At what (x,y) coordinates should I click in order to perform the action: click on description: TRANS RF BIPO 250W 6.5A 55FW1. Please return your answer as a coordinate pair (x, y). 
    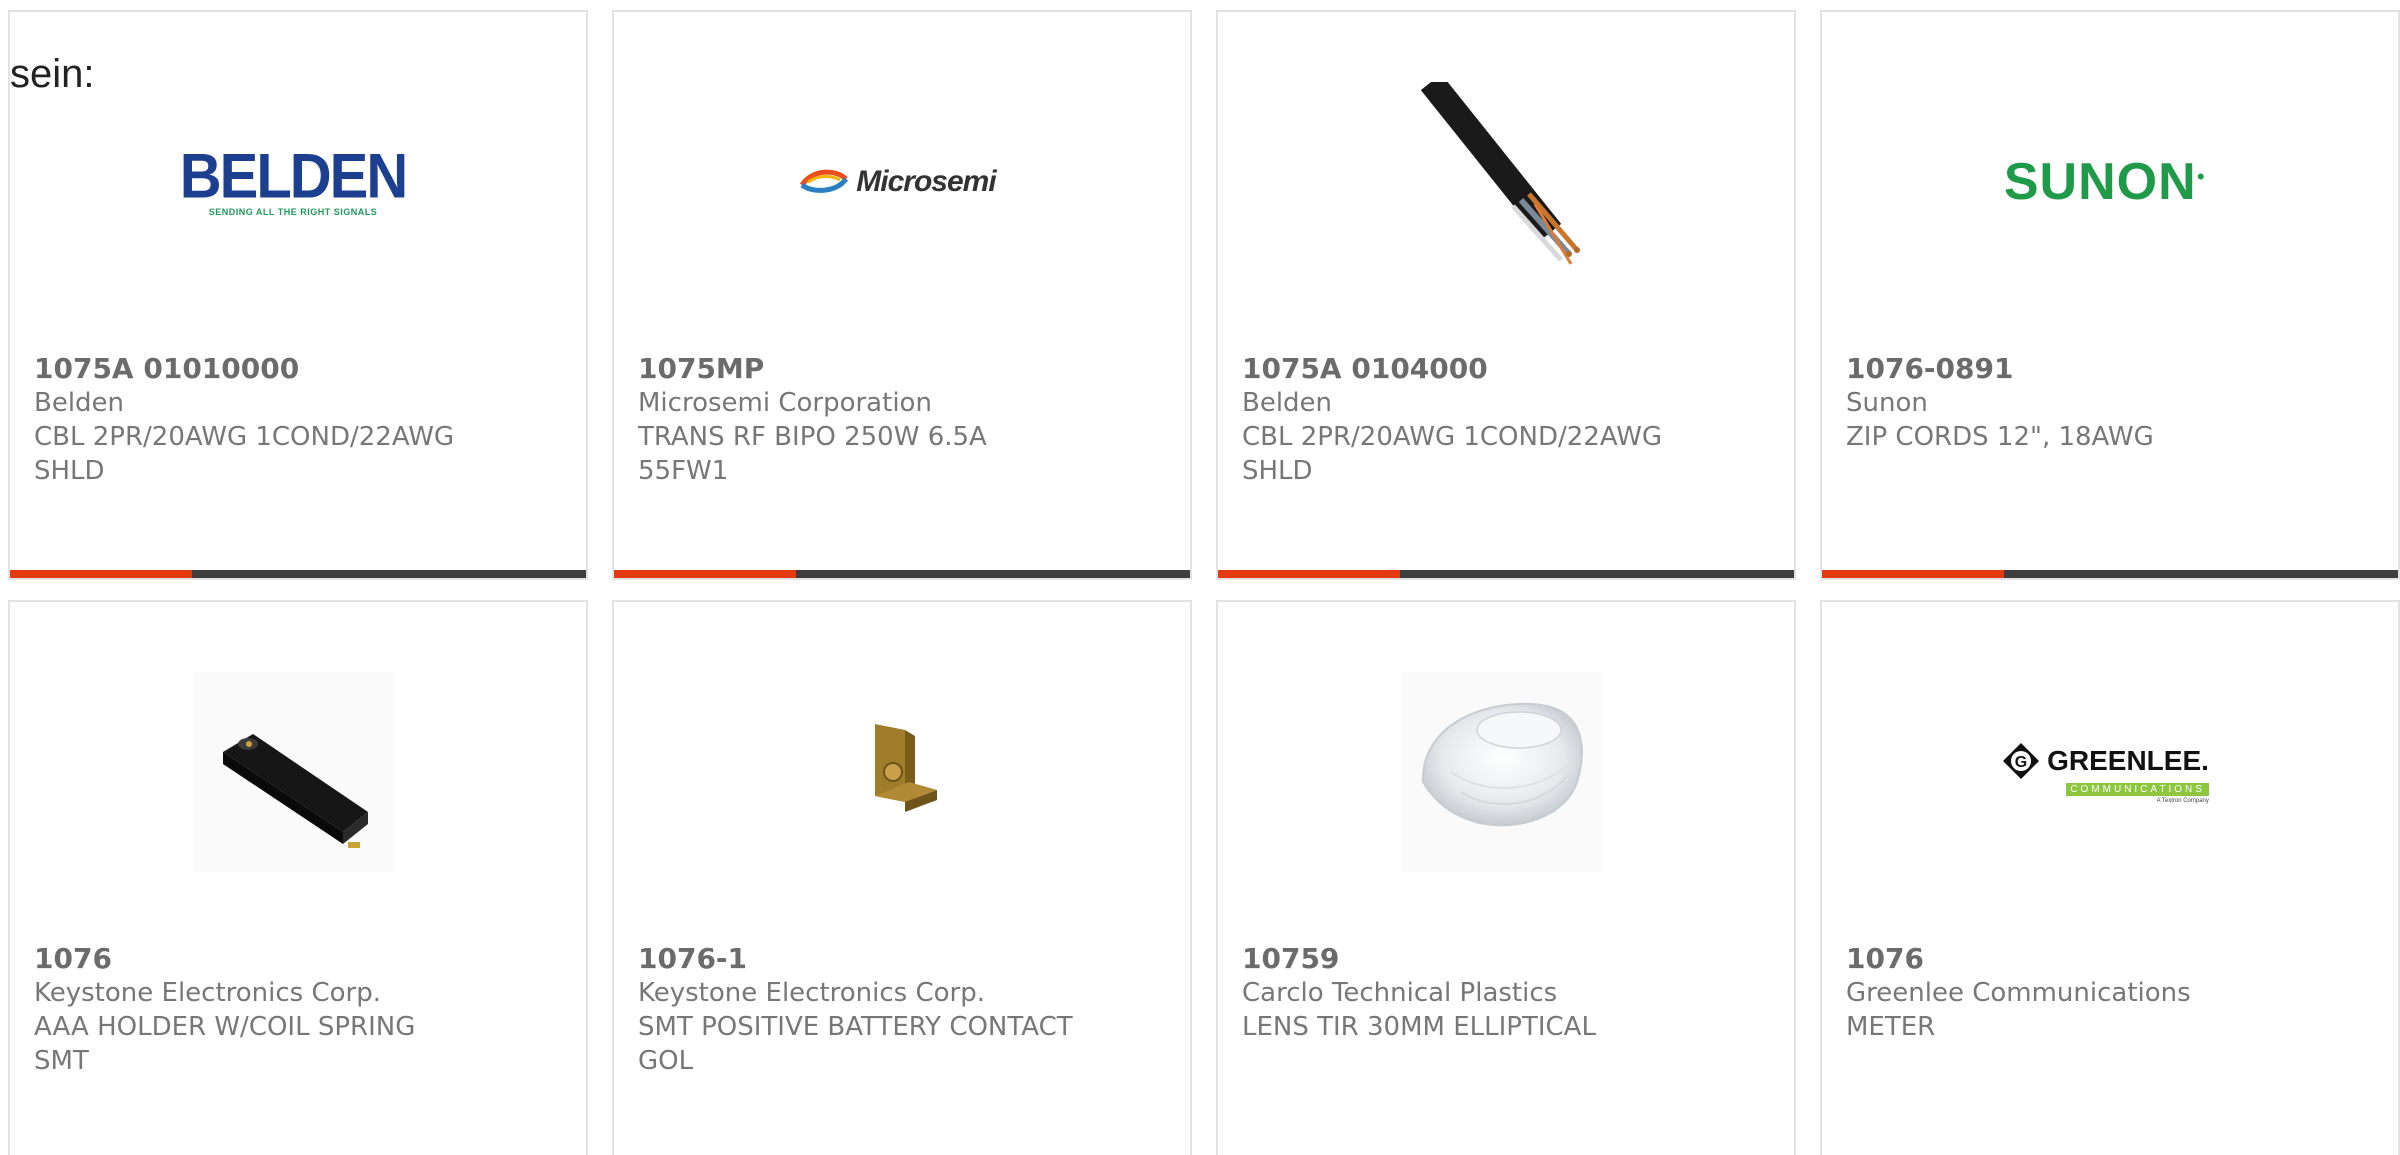
    Looking at the image, I should click on (812, 454).